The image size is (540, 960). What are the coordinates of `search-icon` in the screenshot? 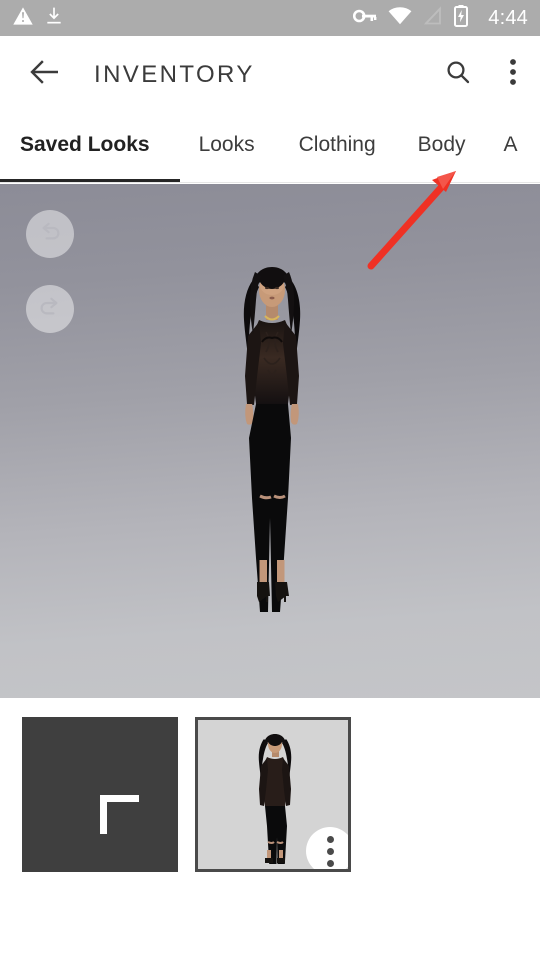 It's located at (458, 74).